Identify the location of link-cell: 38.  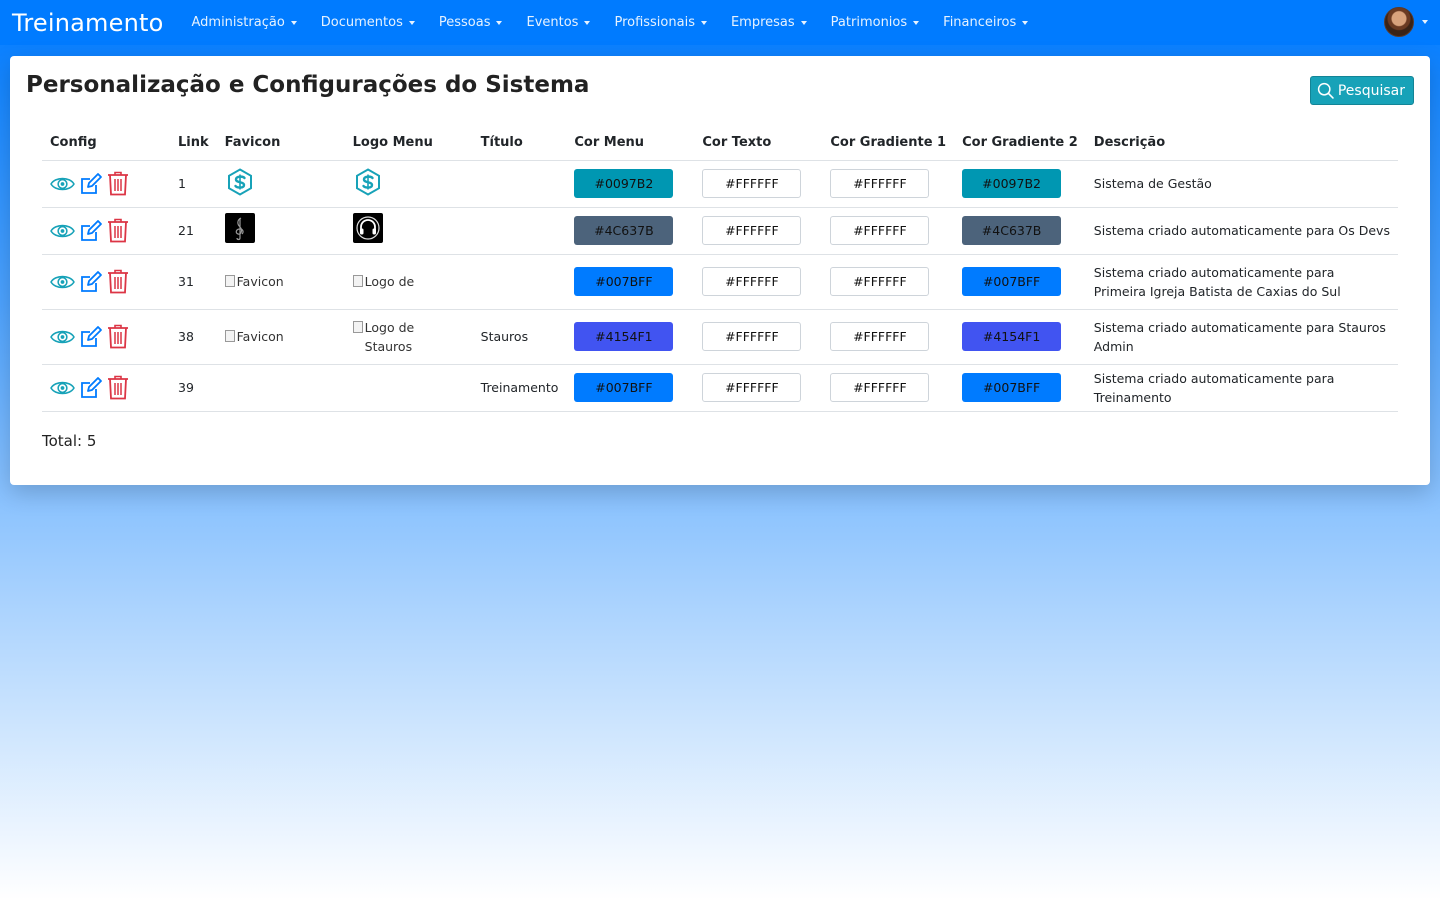
(193, 337).